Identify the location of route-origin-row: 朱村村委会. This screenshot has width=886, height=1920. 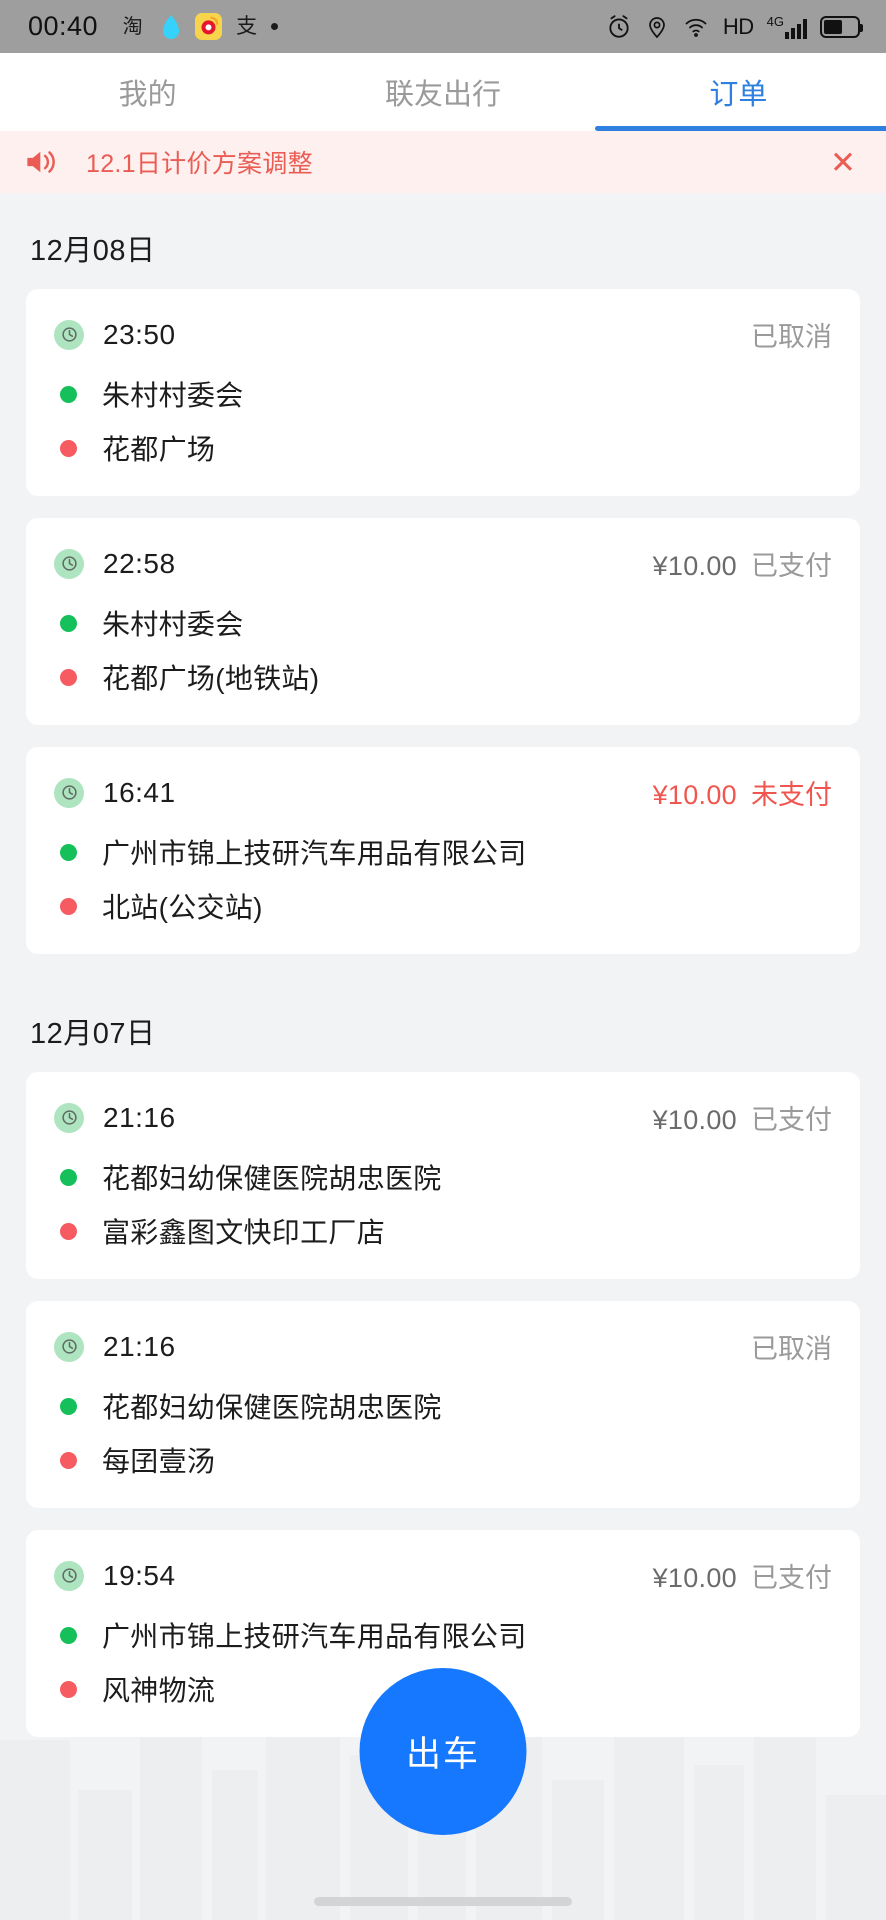
(443, 623).